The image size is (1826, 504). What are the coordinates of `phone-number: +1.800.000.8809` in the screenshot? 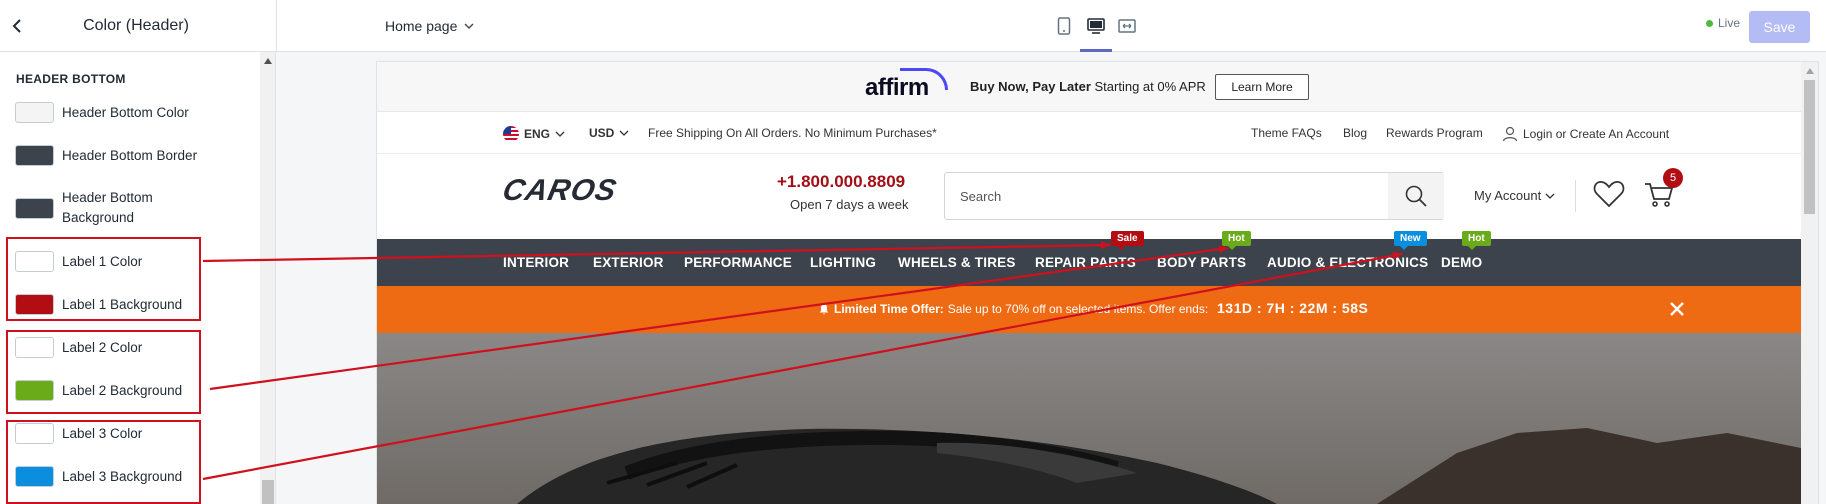 It's located at (841, 182).